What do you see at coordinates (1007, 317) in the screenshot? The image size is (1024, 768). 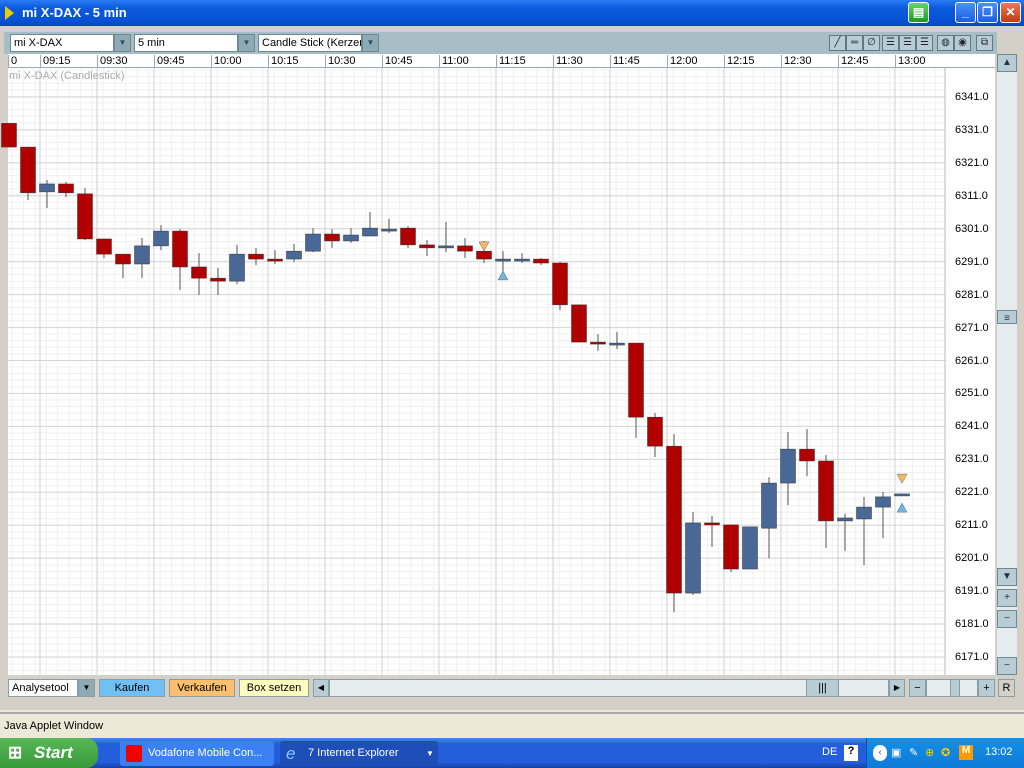 I see `scroll-thumb: ≡` at bounding box center [1007, 317].